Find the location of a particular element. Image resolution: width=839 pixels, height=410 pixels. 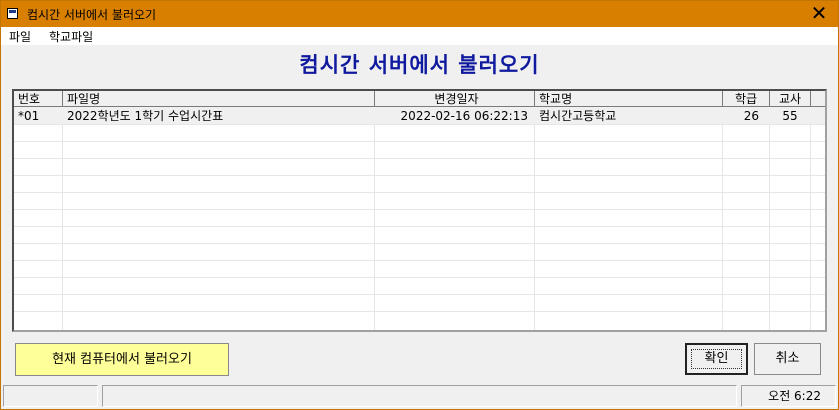

window-app-icon is located at coordinates (12, 13).